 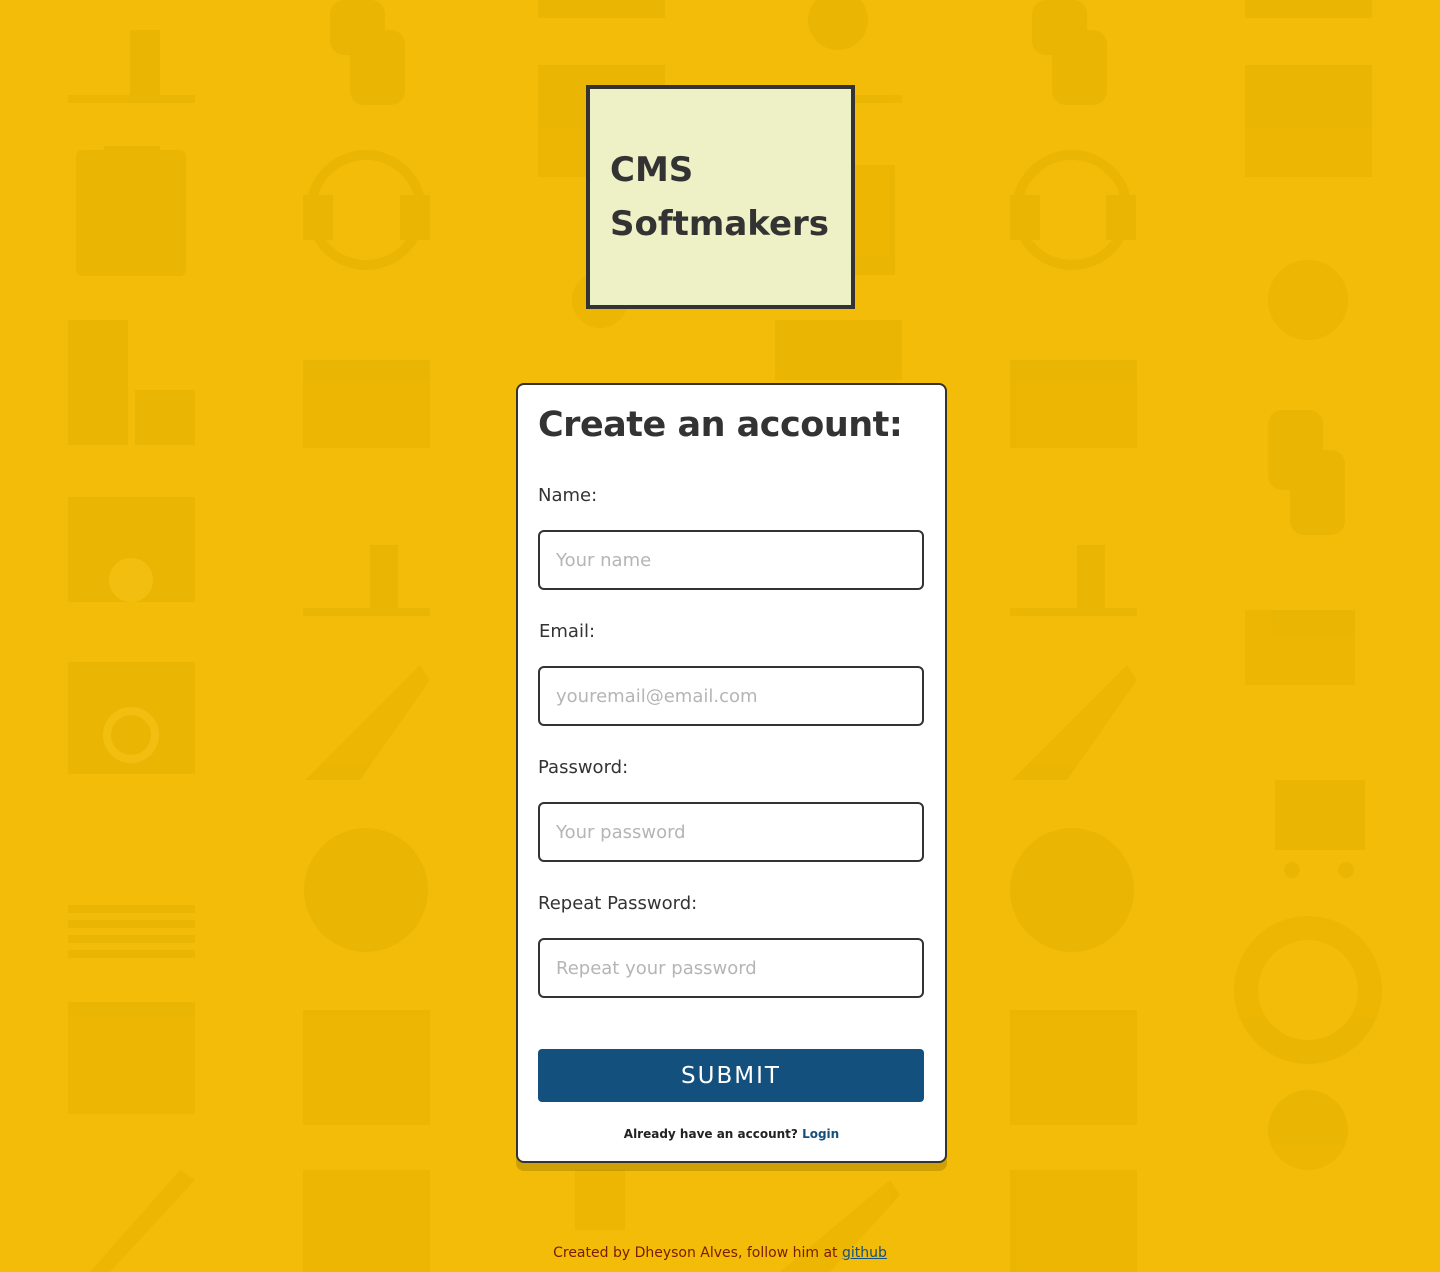 What do you see at coordinates (731, 968) in the screenshot?
I see `repeat-password-input` at bounding box center [731, 968].